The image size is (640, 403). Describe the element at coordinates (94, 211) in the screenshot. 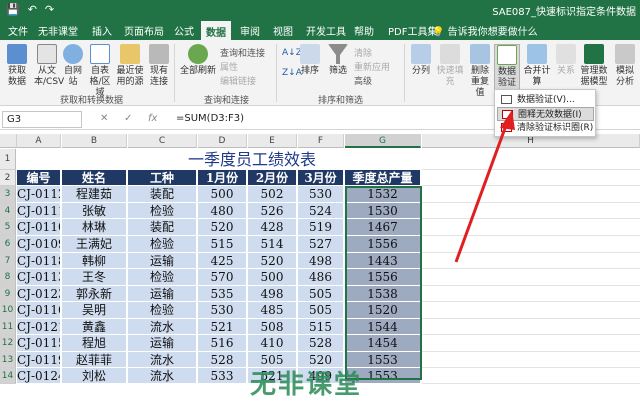

I see `table-cell: 张敏` at that location.